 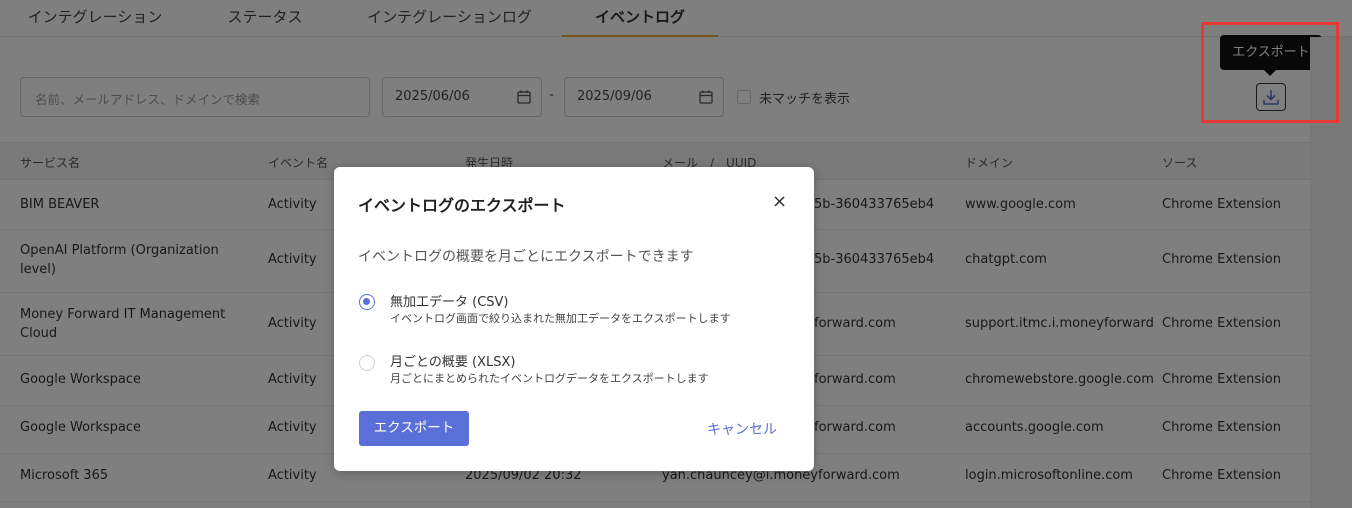 What do you see at coordinates (779, 202) in the screenshot?
I see `close-icon: ×` at bounding box center [779, 202].